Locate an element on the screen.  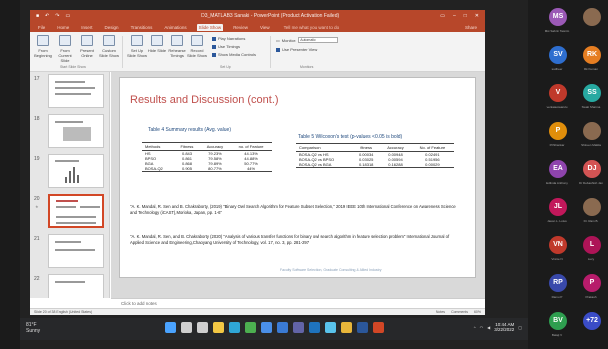
zoom-level: 60% is located at coordinates (477, 312).